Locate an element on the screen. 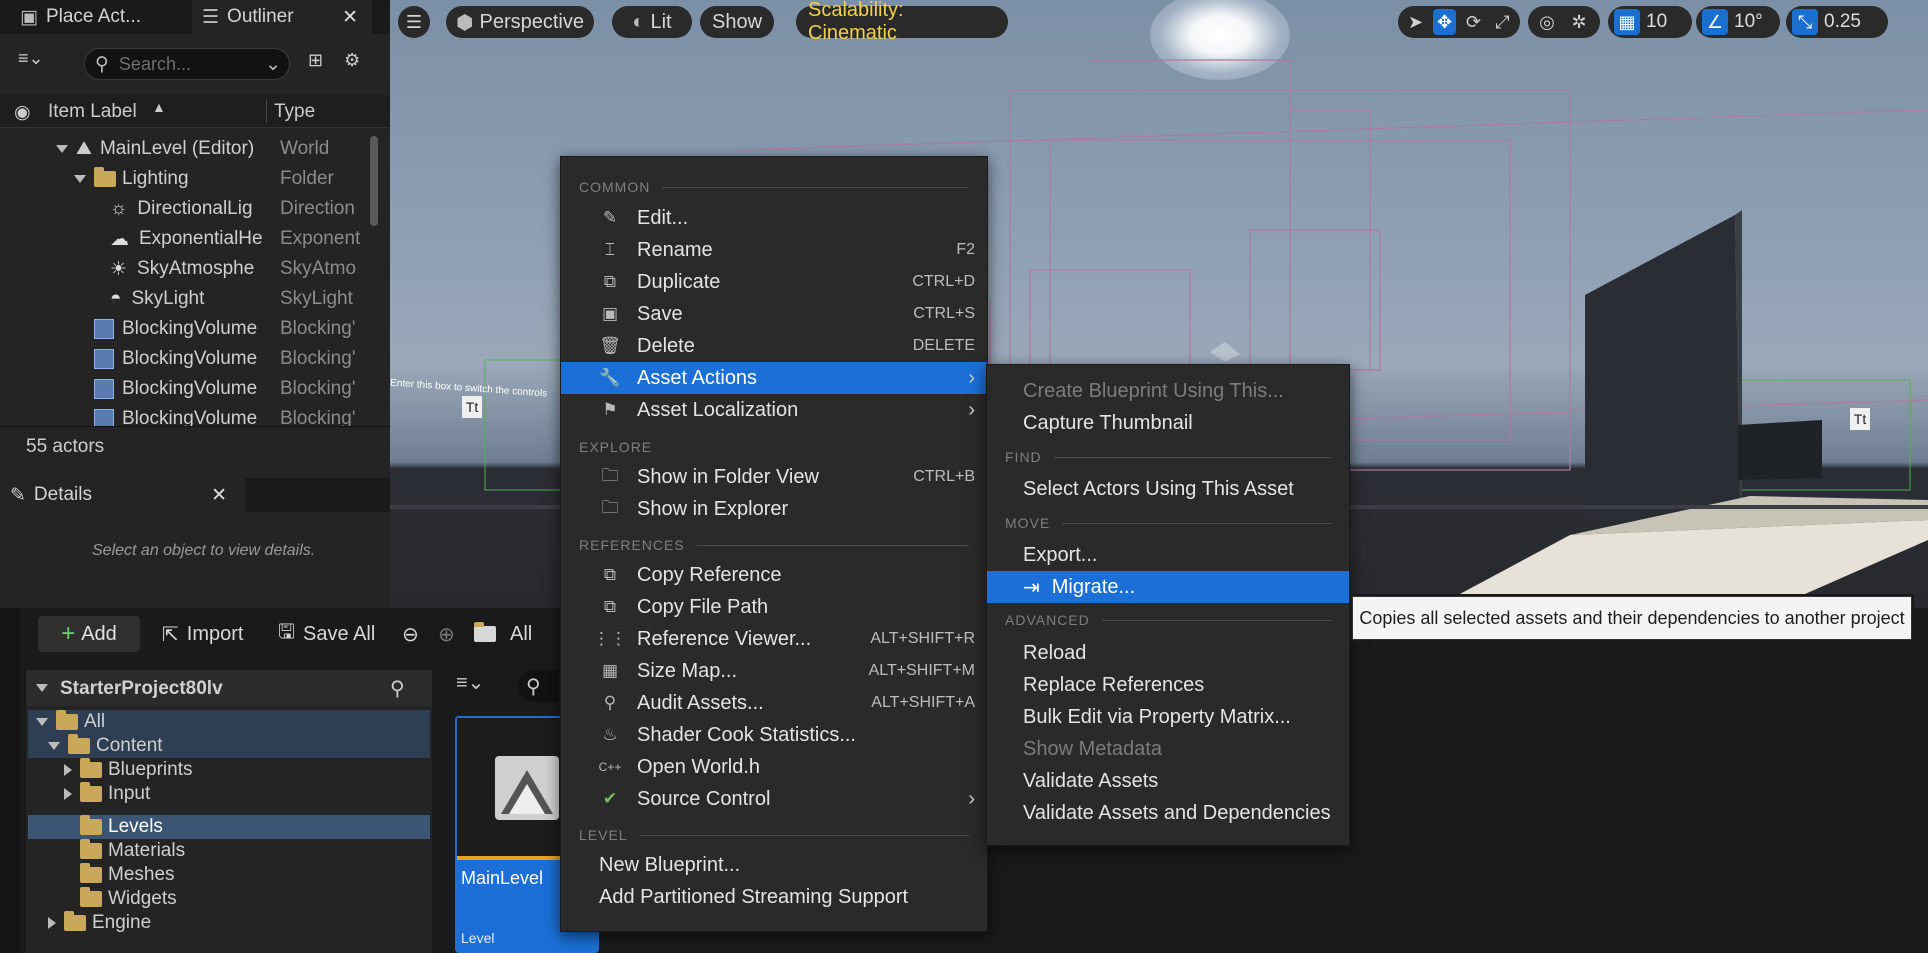 This screenshot has width=1928, height=953. scrollbar is located at coordinates (374, 181).